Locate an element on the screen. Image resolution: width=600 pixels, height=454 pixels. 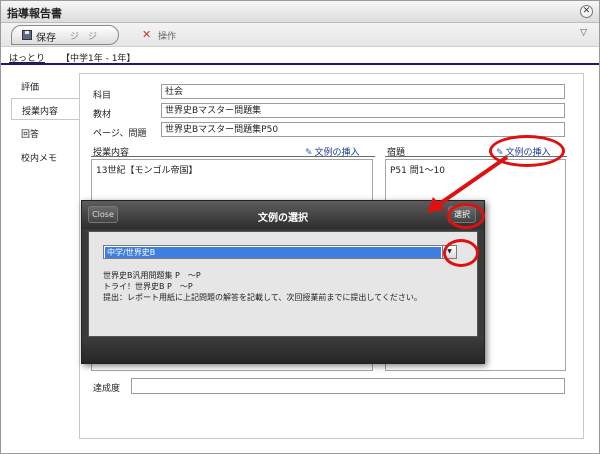
chevron-down-icon: ▽ is located at coordinates (583, 33).